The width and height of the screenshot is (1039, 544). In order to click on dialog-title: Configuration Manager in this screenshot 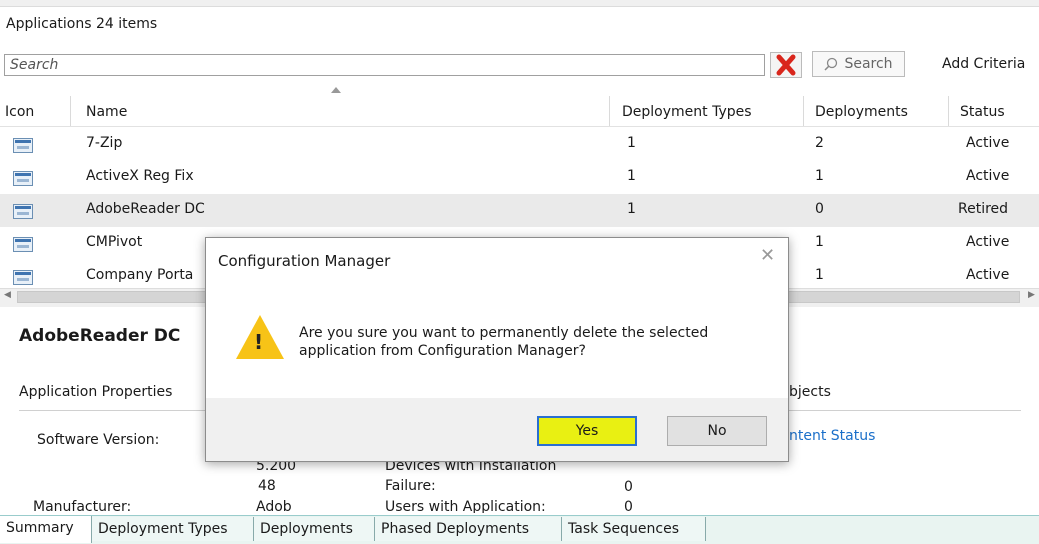, I will do `click(304, 261)`.